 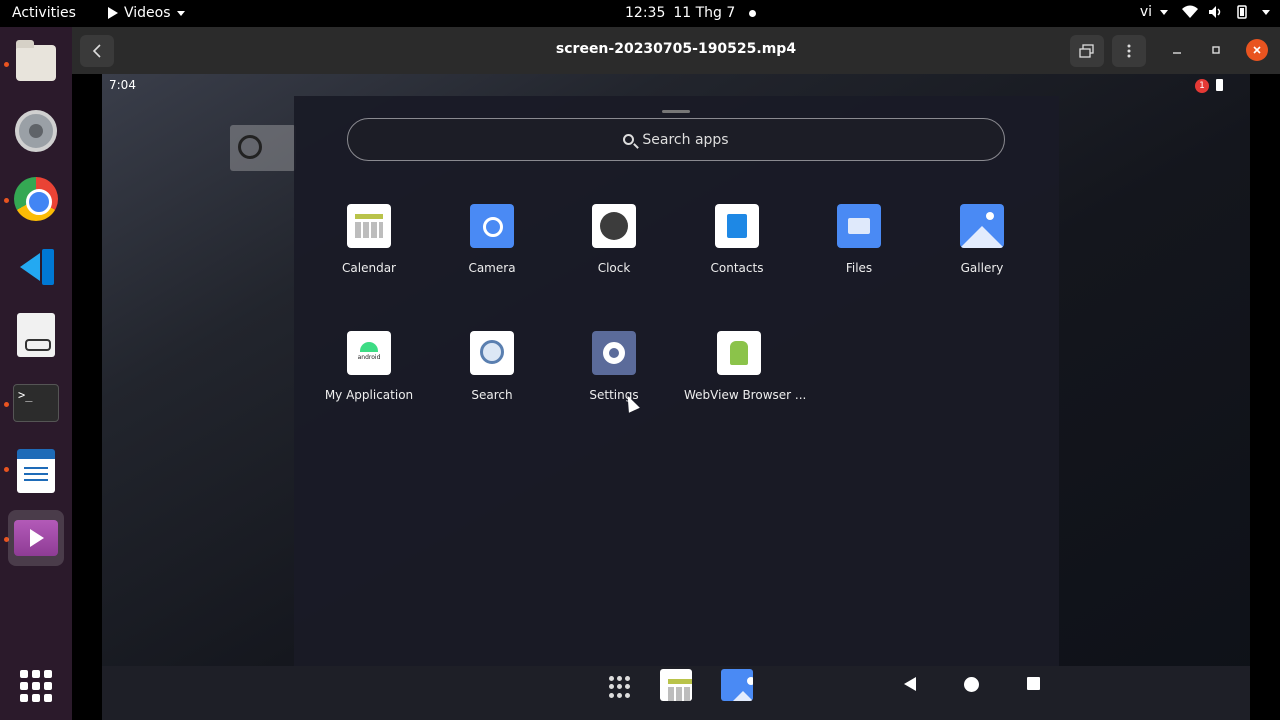 I want to click on camera-icon, so click(x=492, y=226).